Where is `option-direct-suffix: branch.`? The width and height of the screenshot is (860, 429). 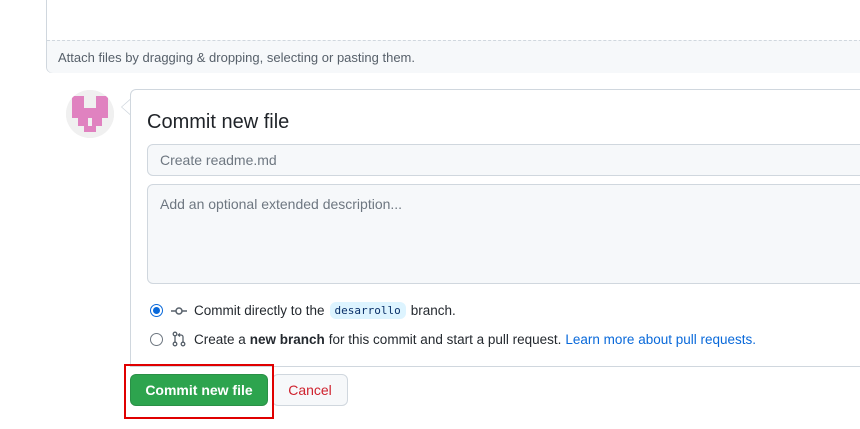
option-direct-suffix: branch. is located at coordinates (433, 310).